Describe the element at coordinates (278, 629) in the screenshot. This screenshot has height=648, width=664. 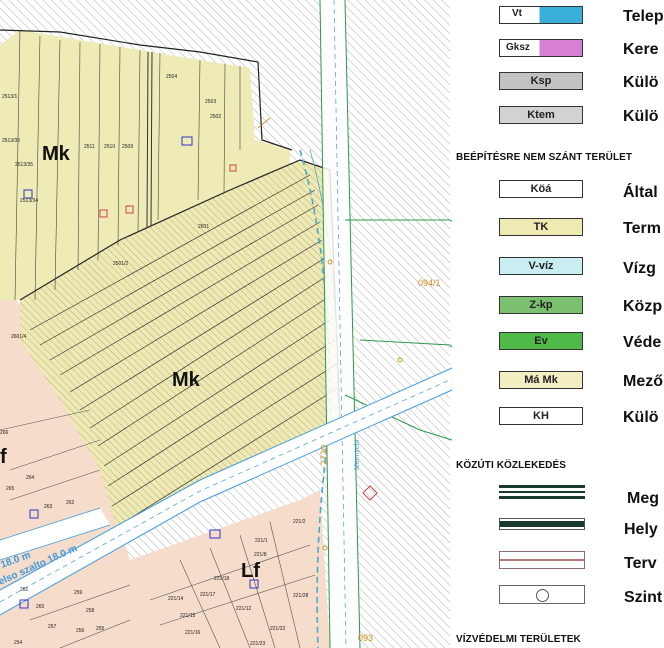
I see `parcel-label: 221/22` at that location.